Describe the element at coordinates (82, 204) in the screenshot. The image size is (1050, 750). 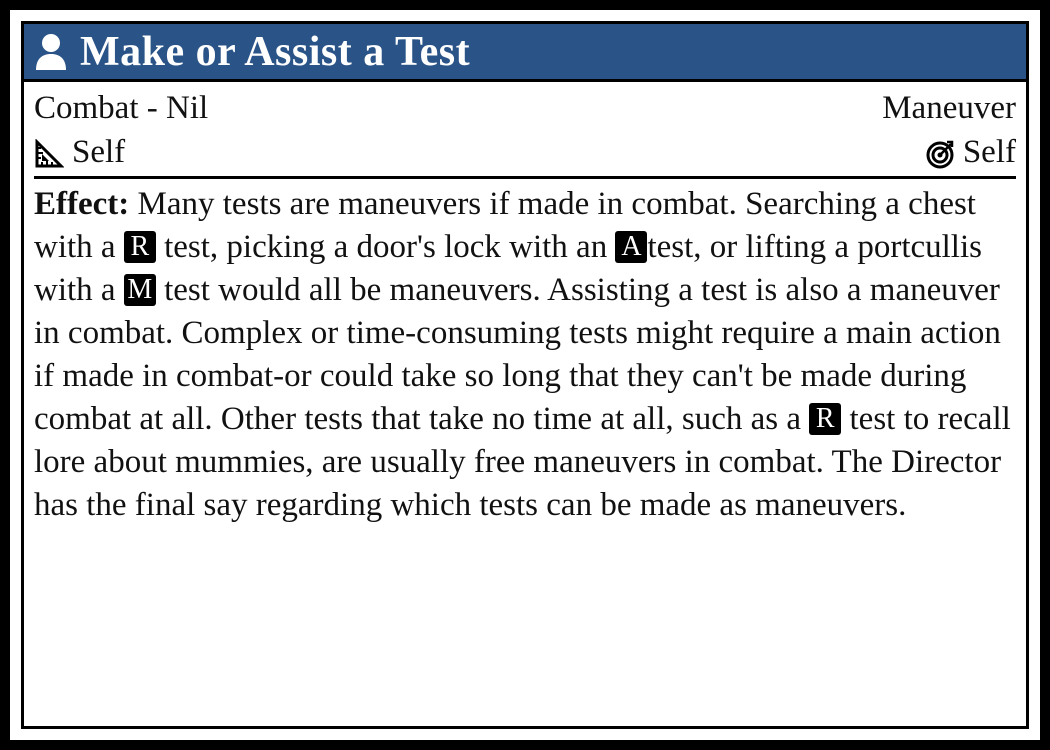
I see `effect-label: Effect:` at that location.